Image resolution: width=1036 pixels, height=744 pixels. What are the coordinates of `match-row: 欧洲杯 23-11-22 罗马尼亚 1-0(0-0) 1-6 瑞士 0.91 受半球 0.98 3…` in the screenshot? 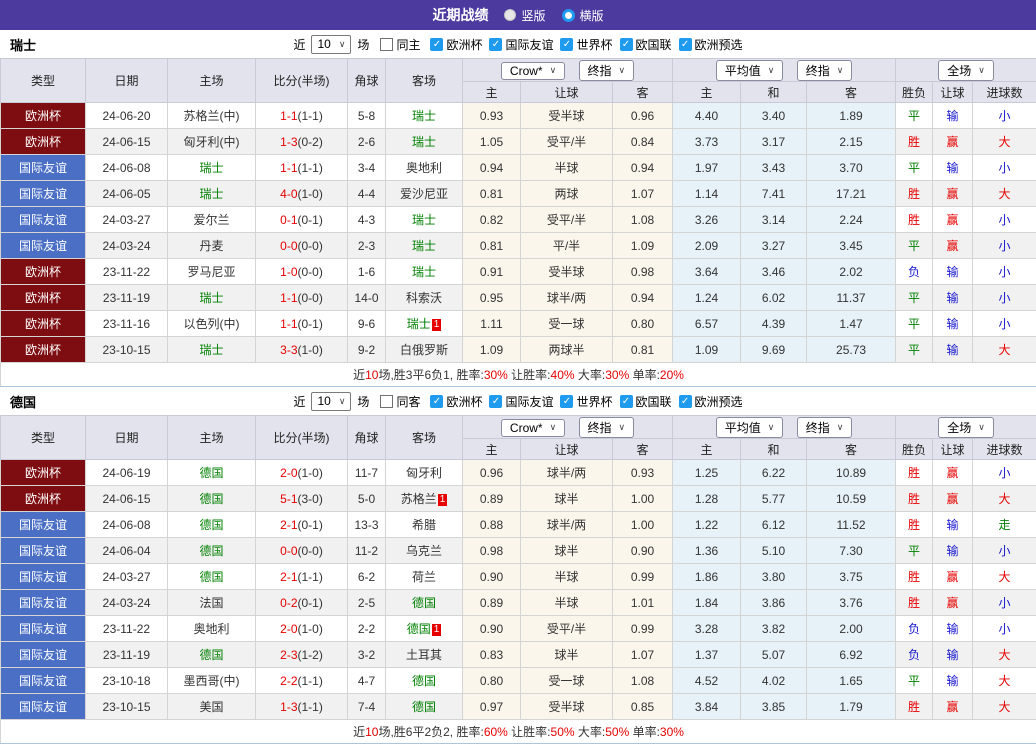 It's located at (518, 271).